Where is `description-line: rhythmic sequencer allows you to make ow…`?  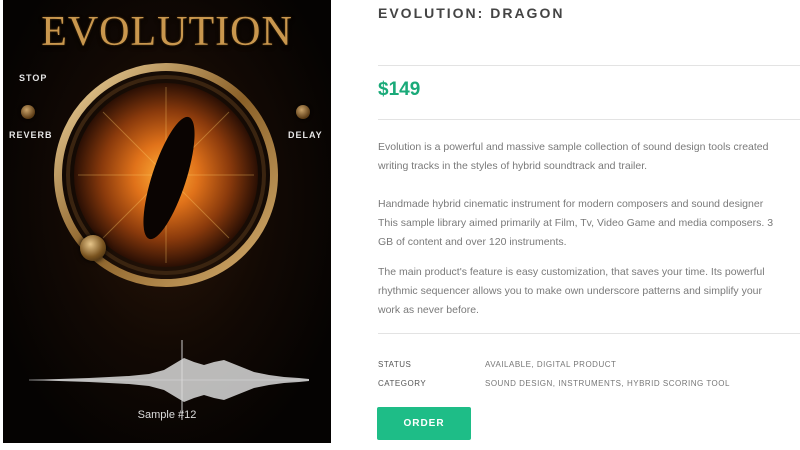
description-line: rhythmic sequencer allows you to make ow… is located at coordinates (570, 291).